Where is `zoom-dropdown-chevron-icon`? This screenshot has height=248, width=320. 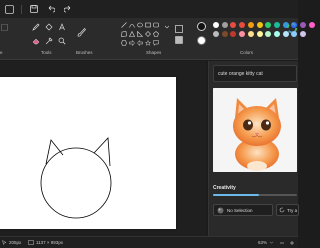 zoom-dropdown-chevron-icon is located at coordinates (271, 242).